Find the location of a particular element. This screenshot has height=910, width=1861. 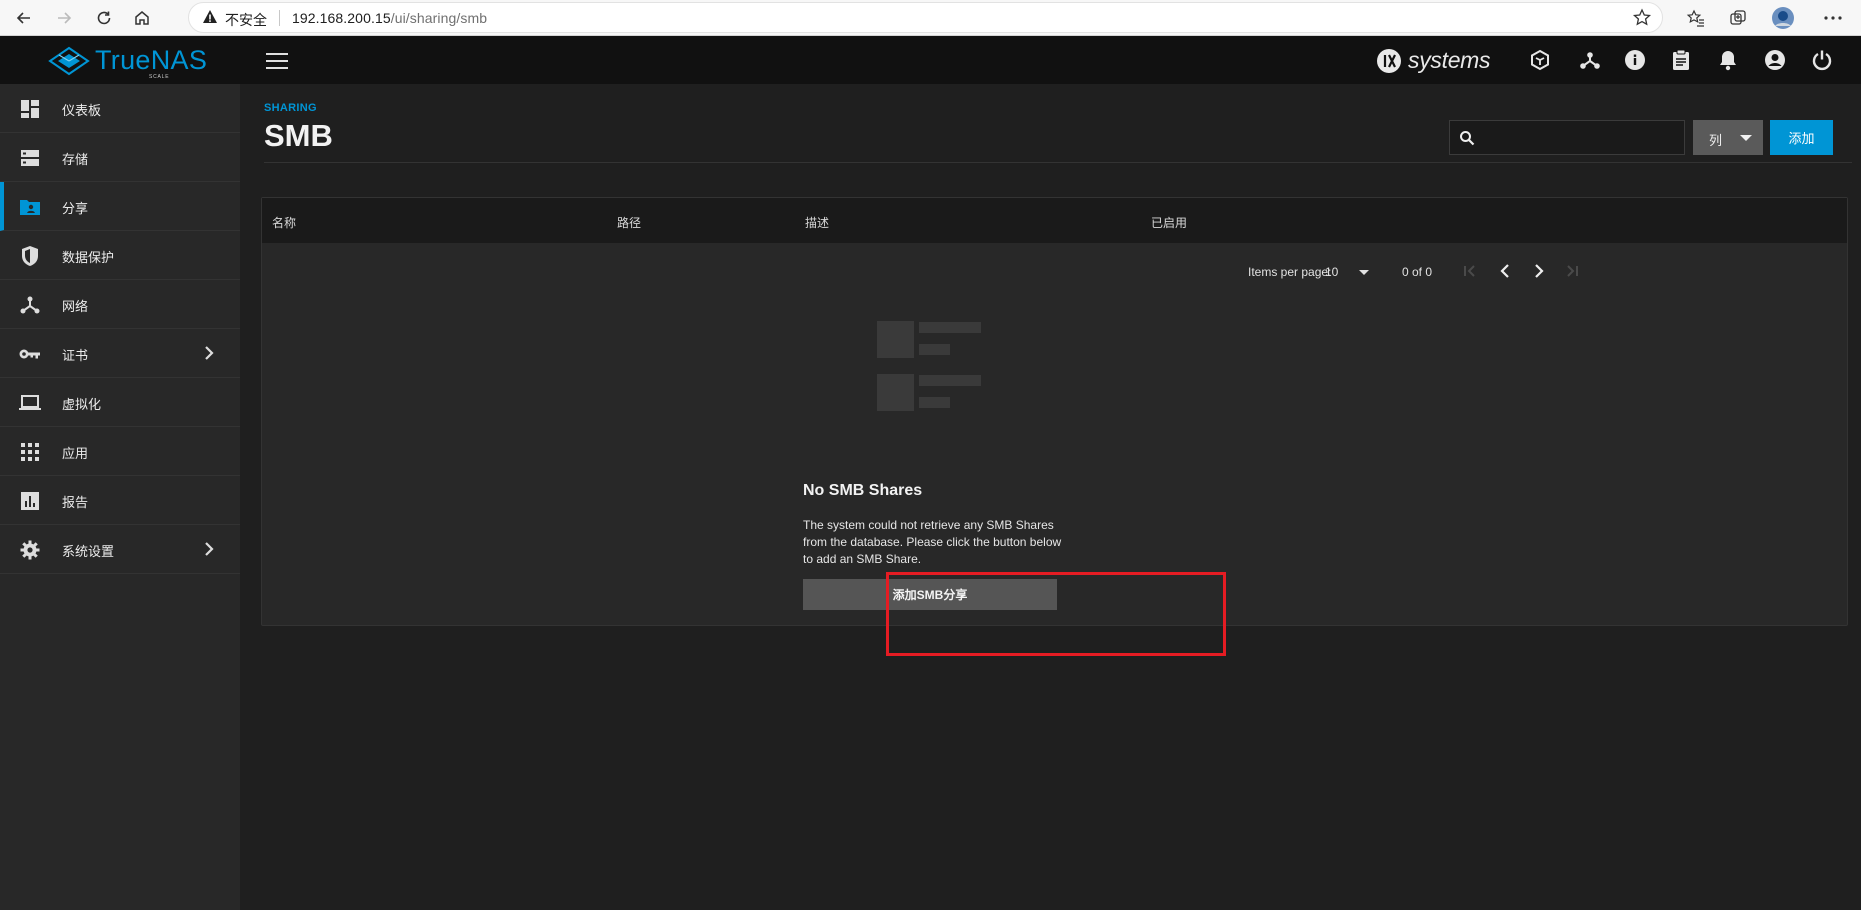

sidebar-item-label: 证书 is located at coordinates (75, 355).